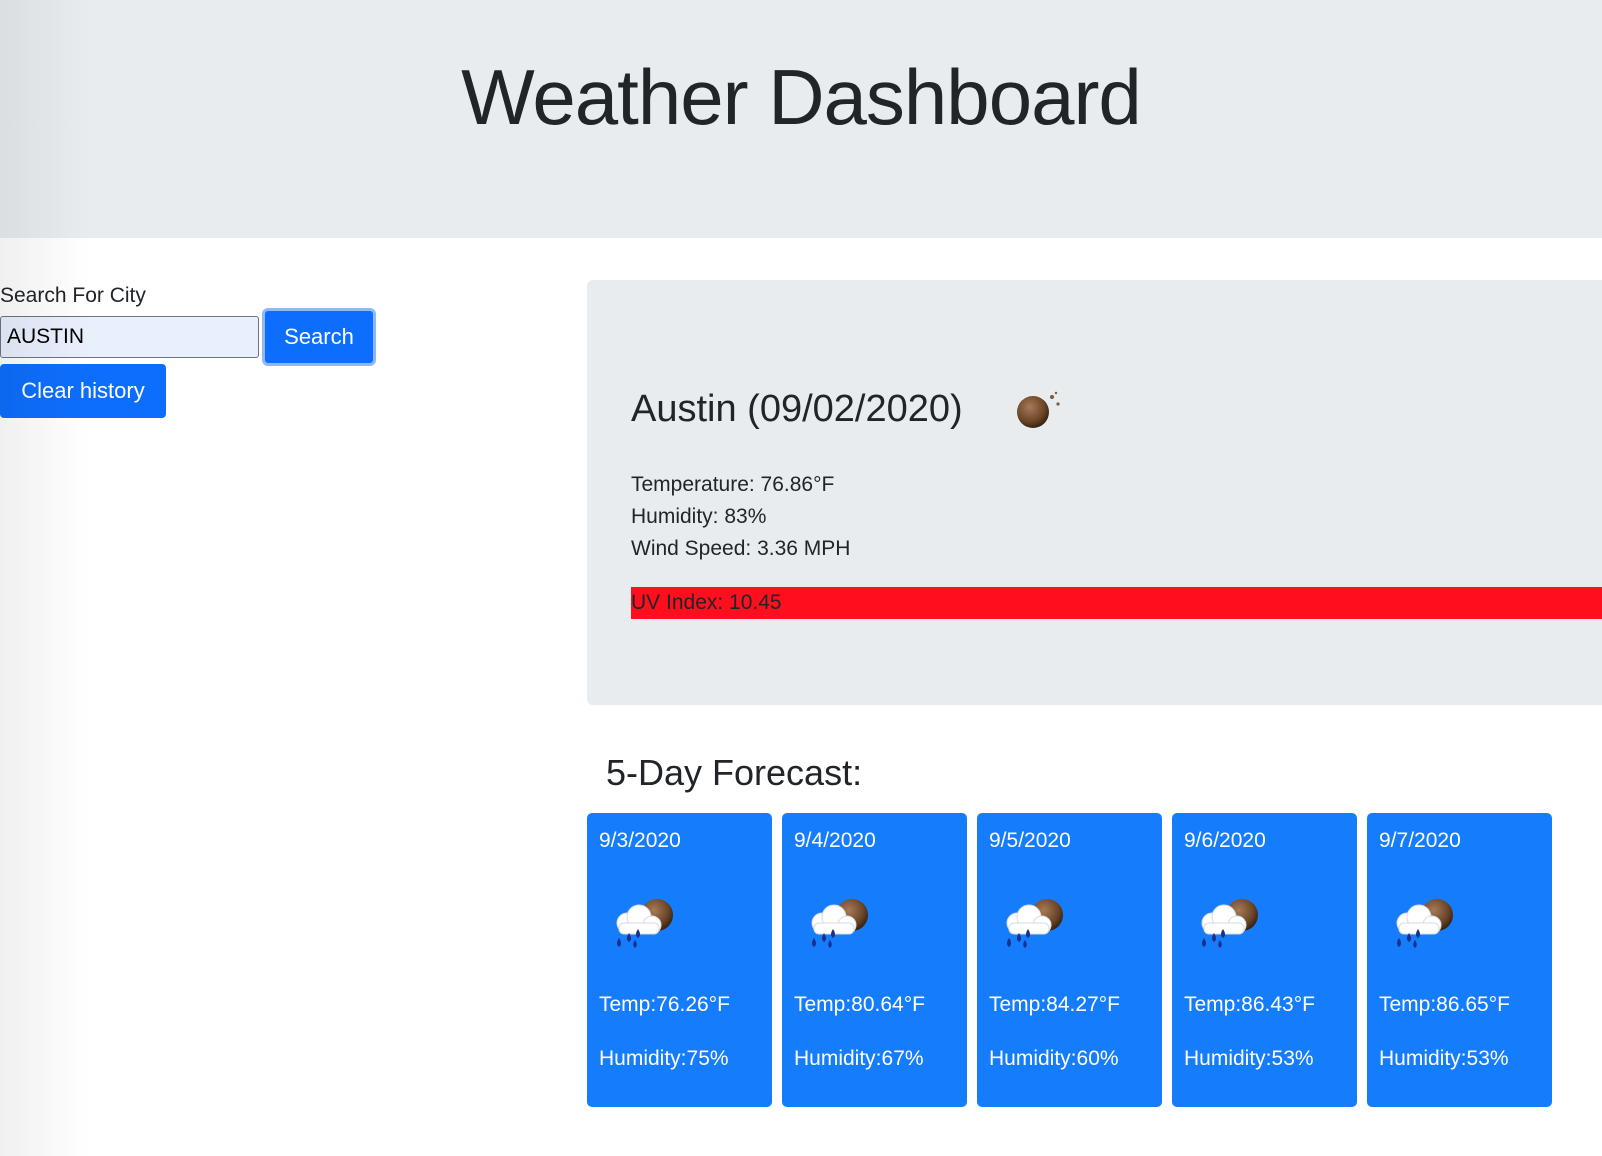  What do you see at coordinates (1054, 1004) in the screenshot?
I see `forecast-temp: Temp:84.27°F` at bounding box center [1054, 1004].